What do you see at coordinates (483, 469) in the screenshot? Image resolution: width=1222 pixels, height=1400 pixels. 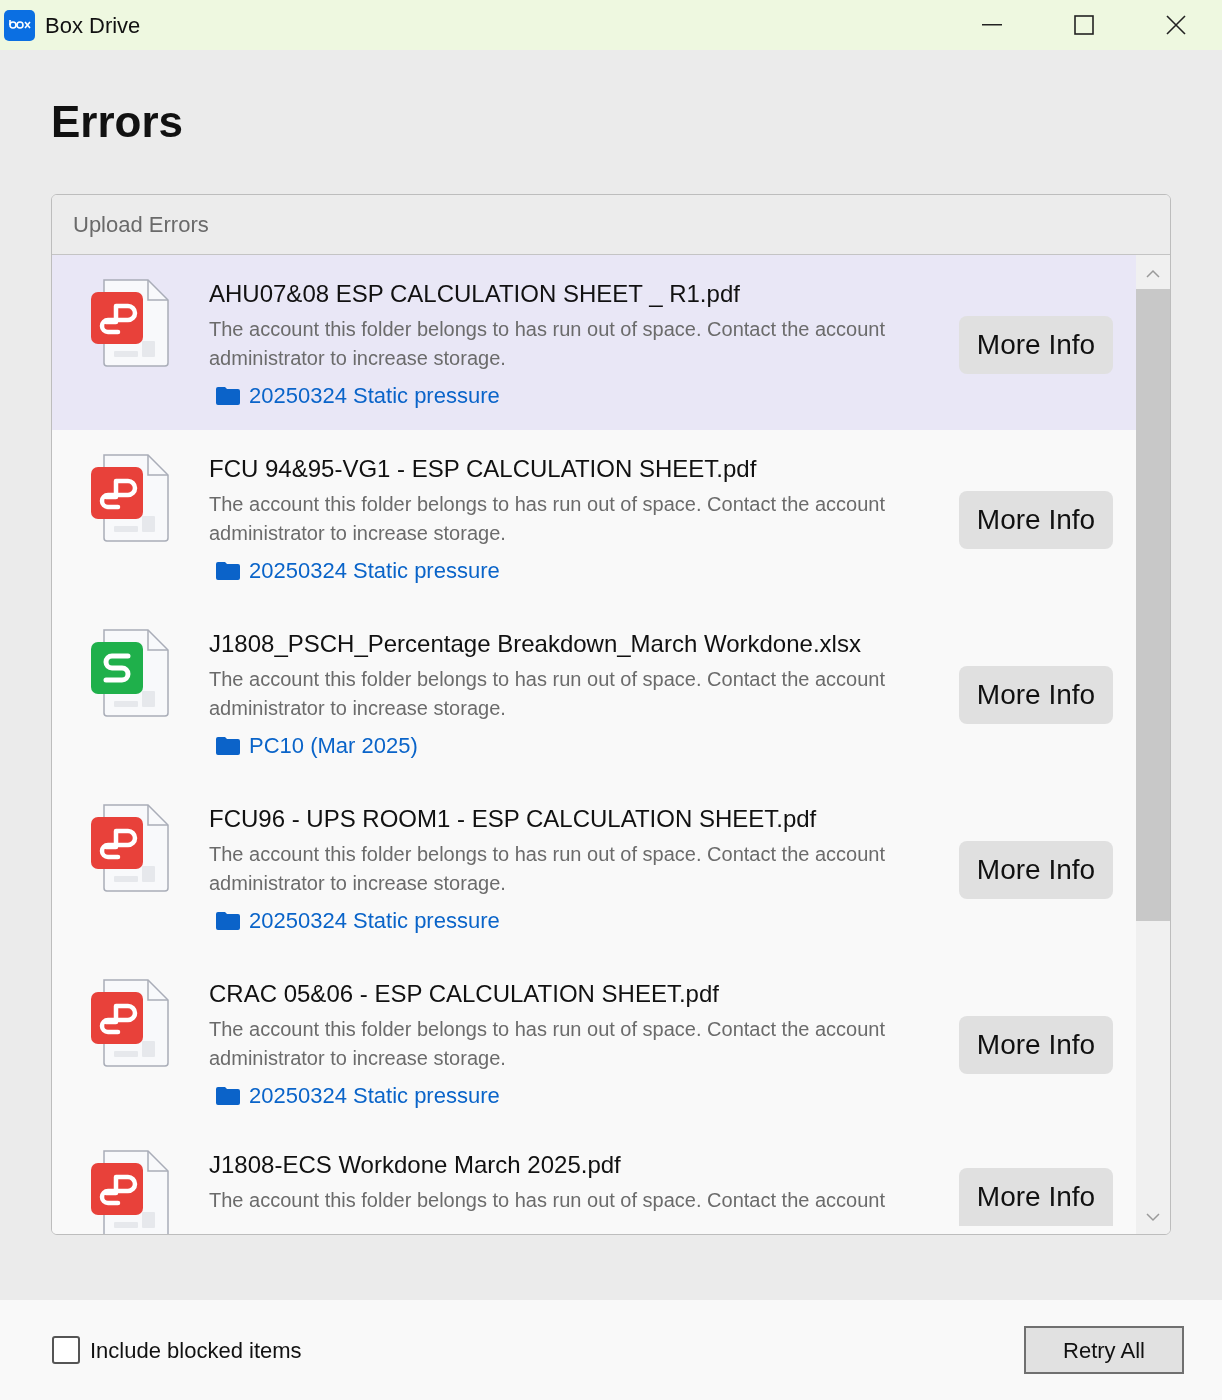 I see `file-name: FCU 94&95-VG1 - ESP CALCULATION SHEET.pdf` at bounding box center [483, 469].